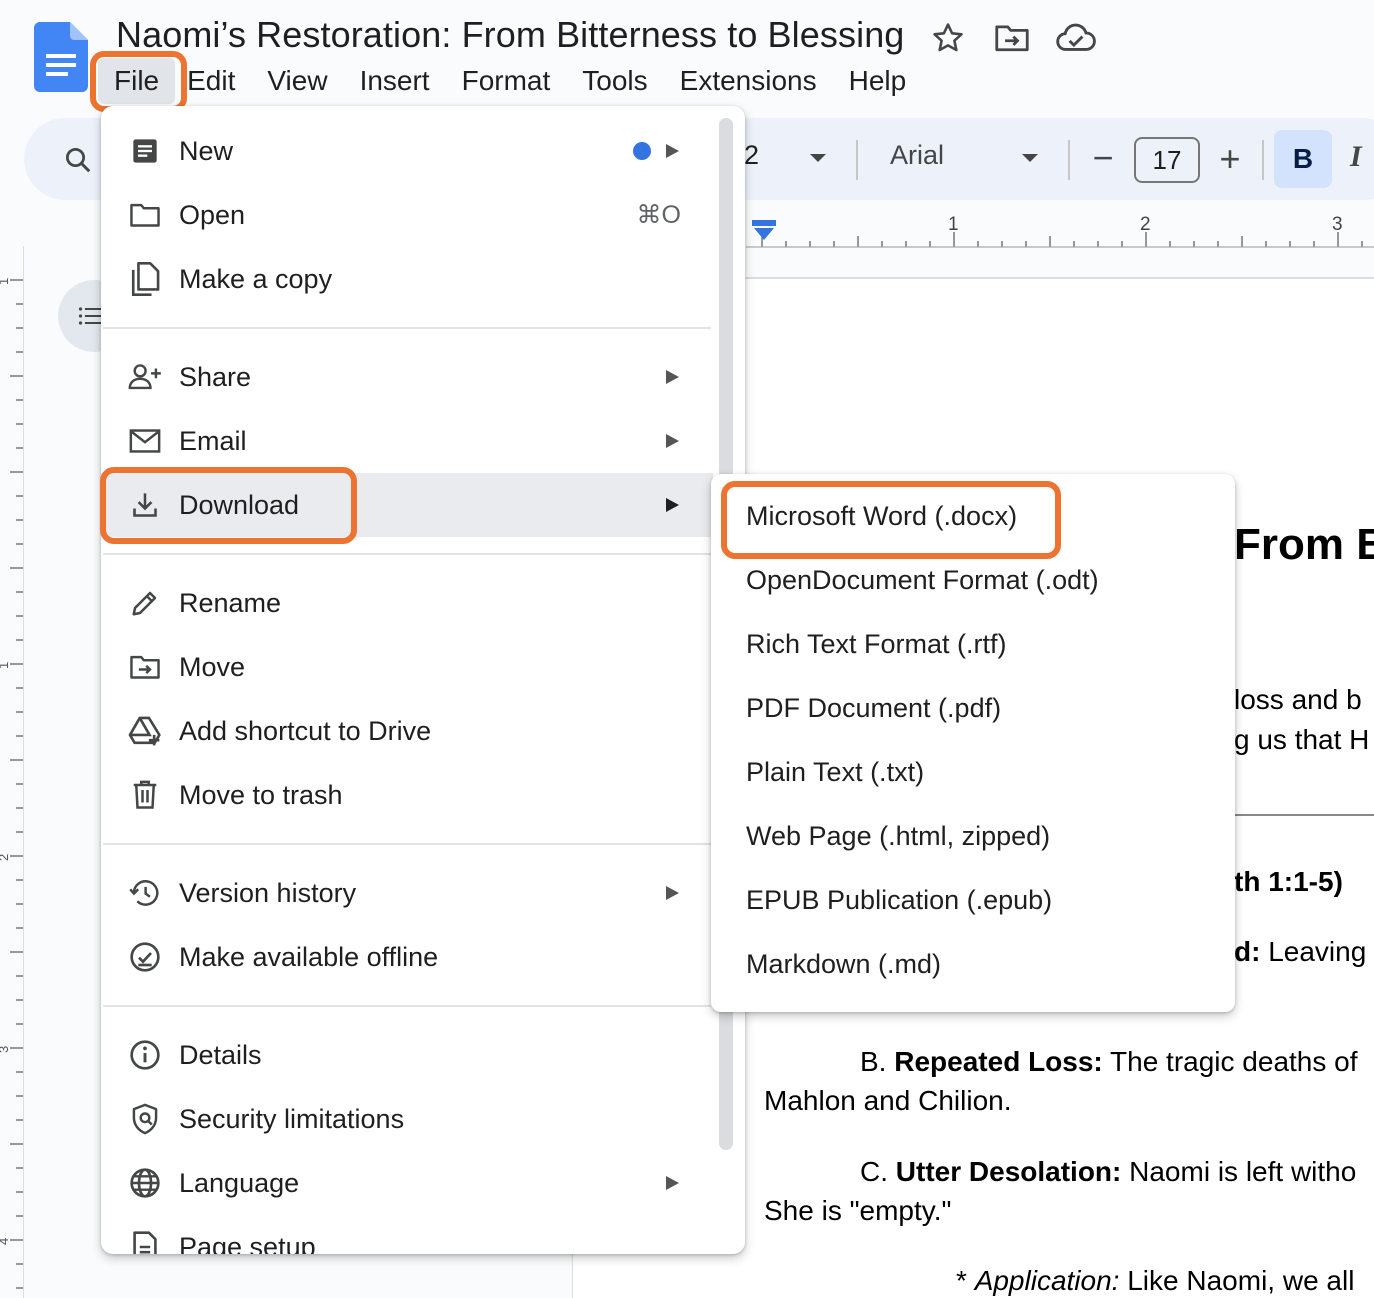 This screenshot has height=1298, width=1374. Describe the element at coordinates (407, 795) in the screenshot. I see `file-menu-trash: Move to trash` at that location.